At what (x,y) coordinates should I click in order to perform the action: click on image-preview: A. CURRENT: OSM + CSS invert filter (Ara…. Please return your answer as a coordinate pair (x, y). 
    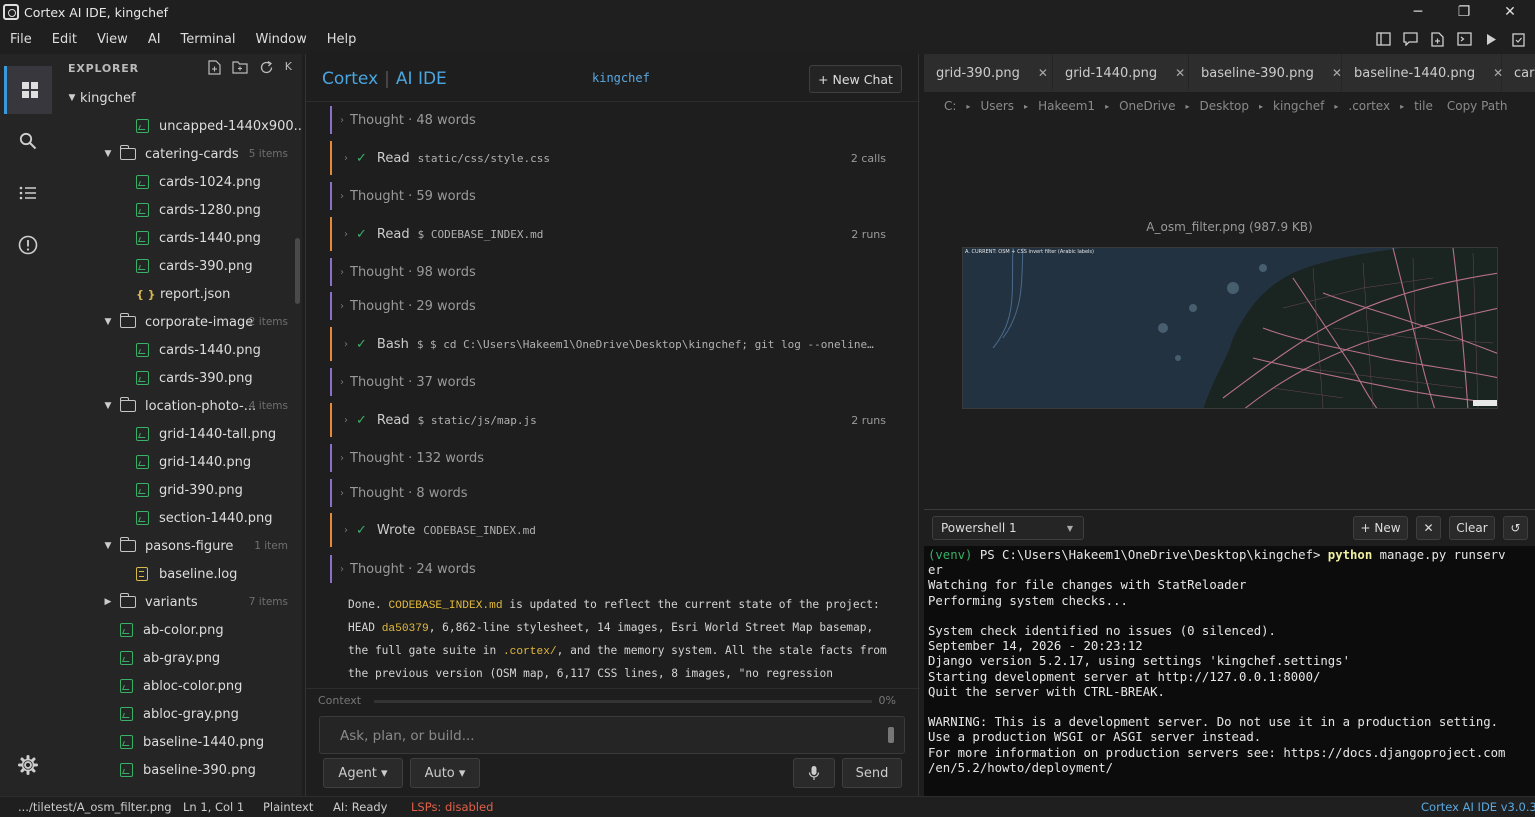
    Looking at the image, I should click on (1230, 328).